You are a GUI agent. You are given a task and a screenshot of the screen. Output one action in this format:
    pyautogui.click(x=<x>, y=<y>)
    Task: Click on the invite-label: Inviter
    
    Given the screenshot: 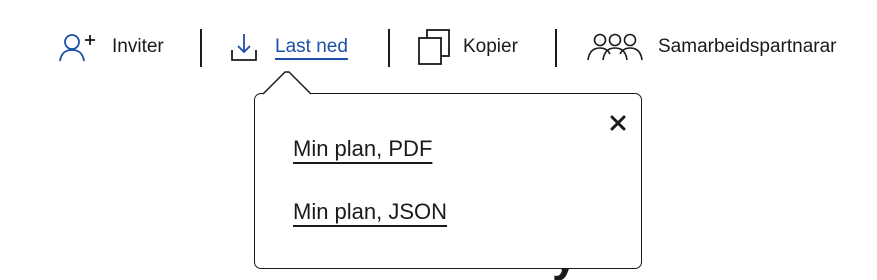 What is the action you would take?
    pyautogui.click(x=138, y=46)
    